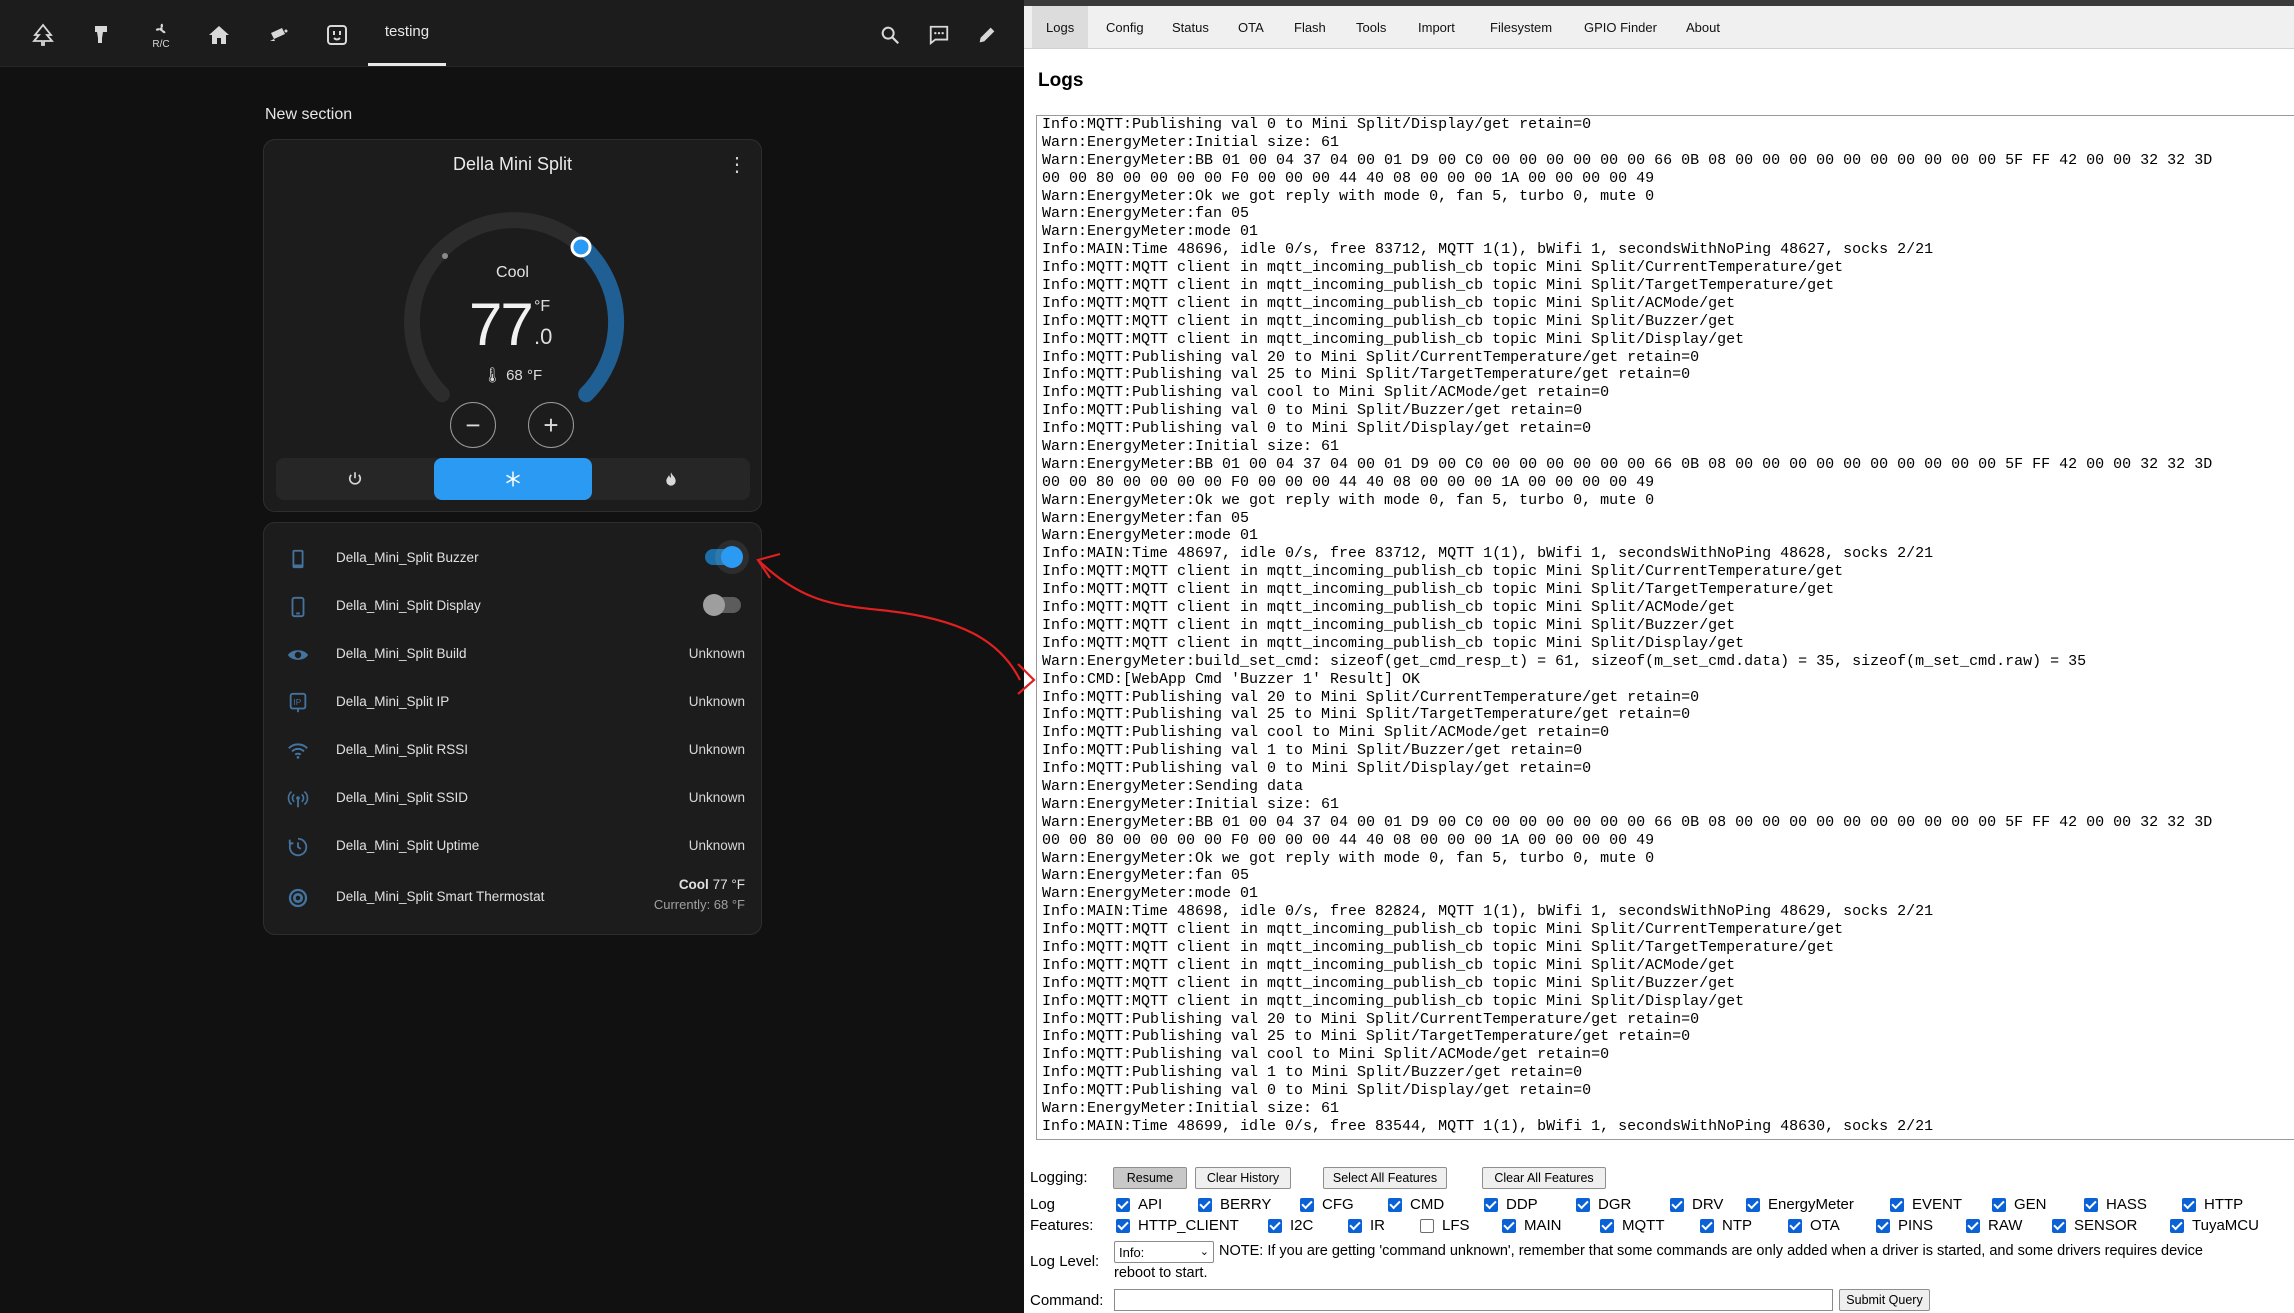  What do you see at coordinates (1800, 1204) in the screenshot?
I see `feature-energymeter: EnergyMeter` at bounding box center [1800, 1204].